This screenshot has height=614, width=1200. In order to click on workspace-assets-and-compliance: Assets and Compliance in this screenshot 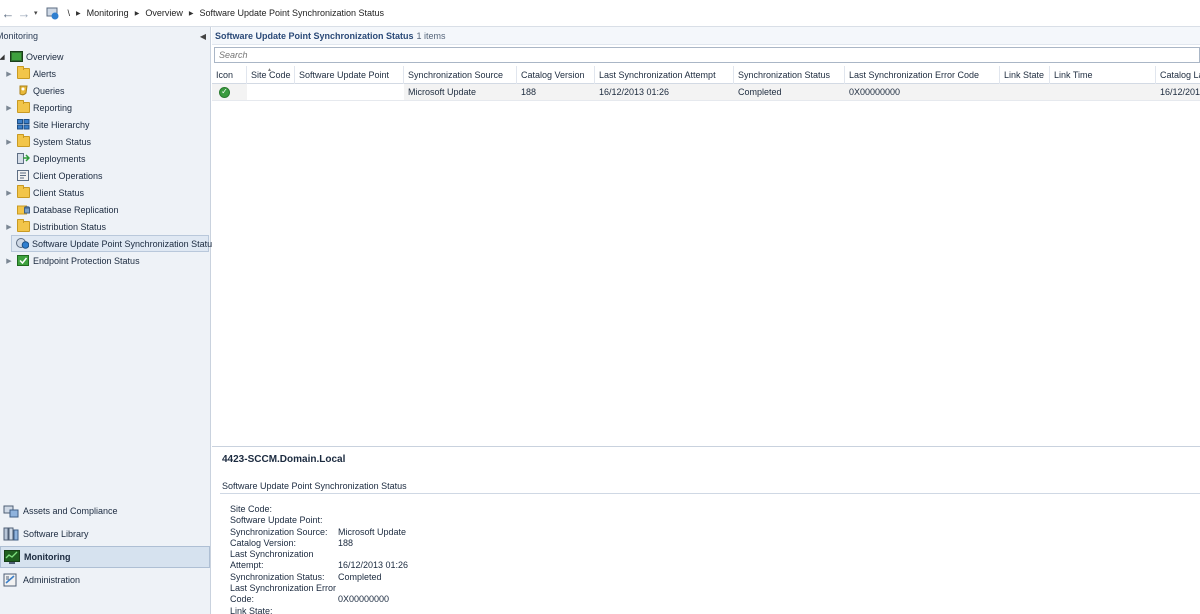, I will do `click(105, 511)`.